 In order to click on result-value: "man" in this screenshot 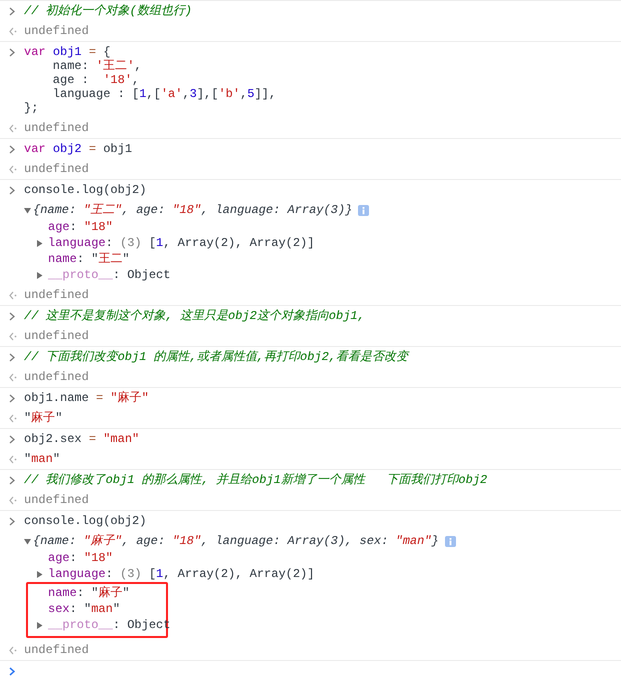, I will do `click(43, 459)`.